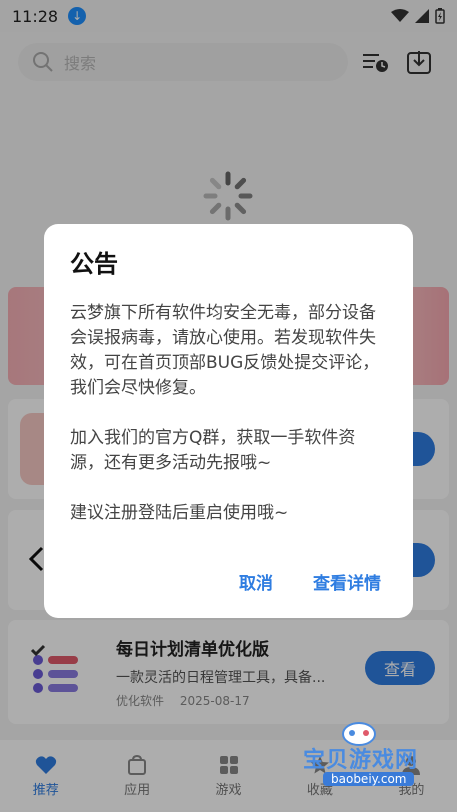 The width and height of the screenshot is (457, 812). I want to click on view-details-button: 查看详情, so click(347, 581).